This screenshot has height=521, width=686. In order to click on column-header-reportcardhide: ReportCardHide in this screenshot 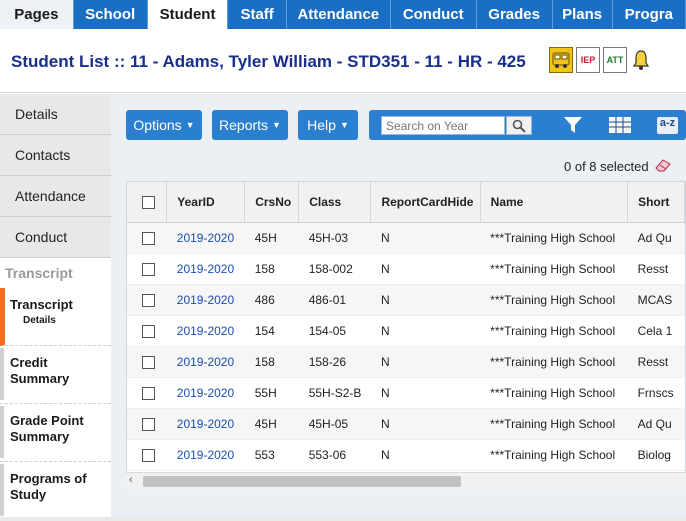, I will do `click(425, 202)`.